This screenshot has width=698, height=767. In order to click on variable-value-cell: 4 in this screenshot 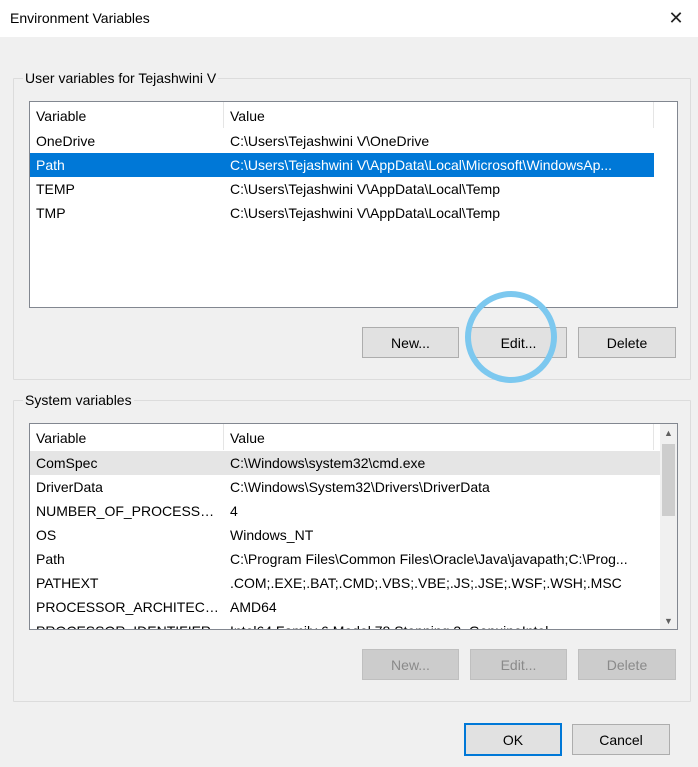, I will do `click(234, 511)`.